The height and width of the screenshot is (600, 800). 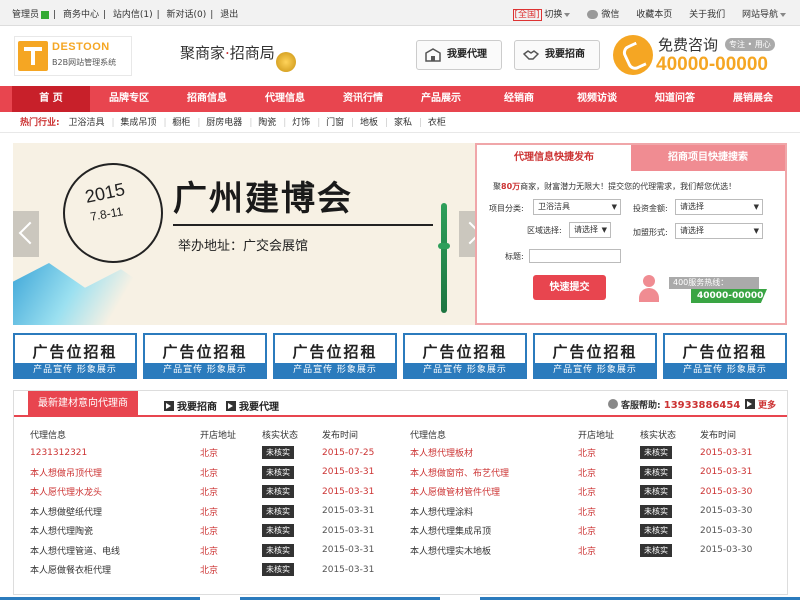 I want to click on hot-industry-link: 陶瓷, so click(x=267, y=123).